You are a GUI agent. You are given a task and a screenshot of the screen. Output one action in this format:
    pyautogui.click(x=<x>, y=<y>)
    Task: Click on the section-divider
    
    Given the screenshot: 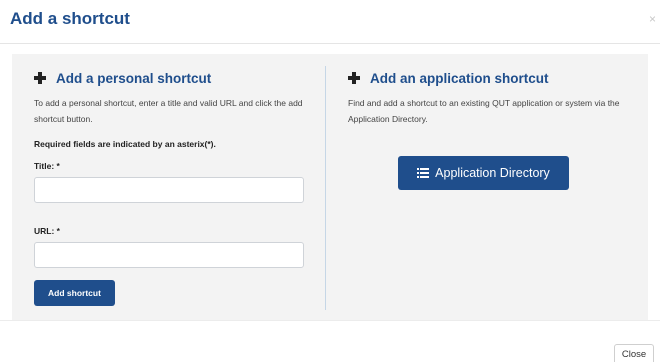 What is the action you would take?
    pyautogui.click(x=325, y=188)
    